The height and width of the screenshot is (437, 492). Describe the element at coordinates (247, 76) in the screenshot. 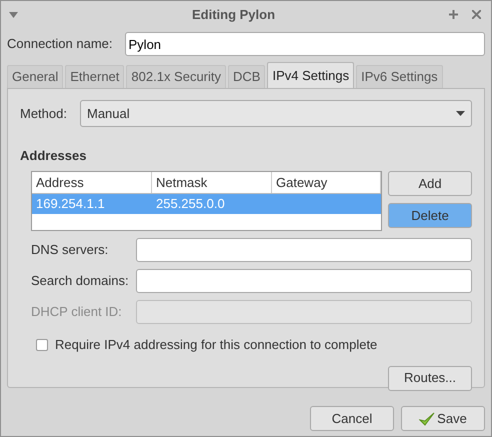

I see `tab: DCB` at that location.